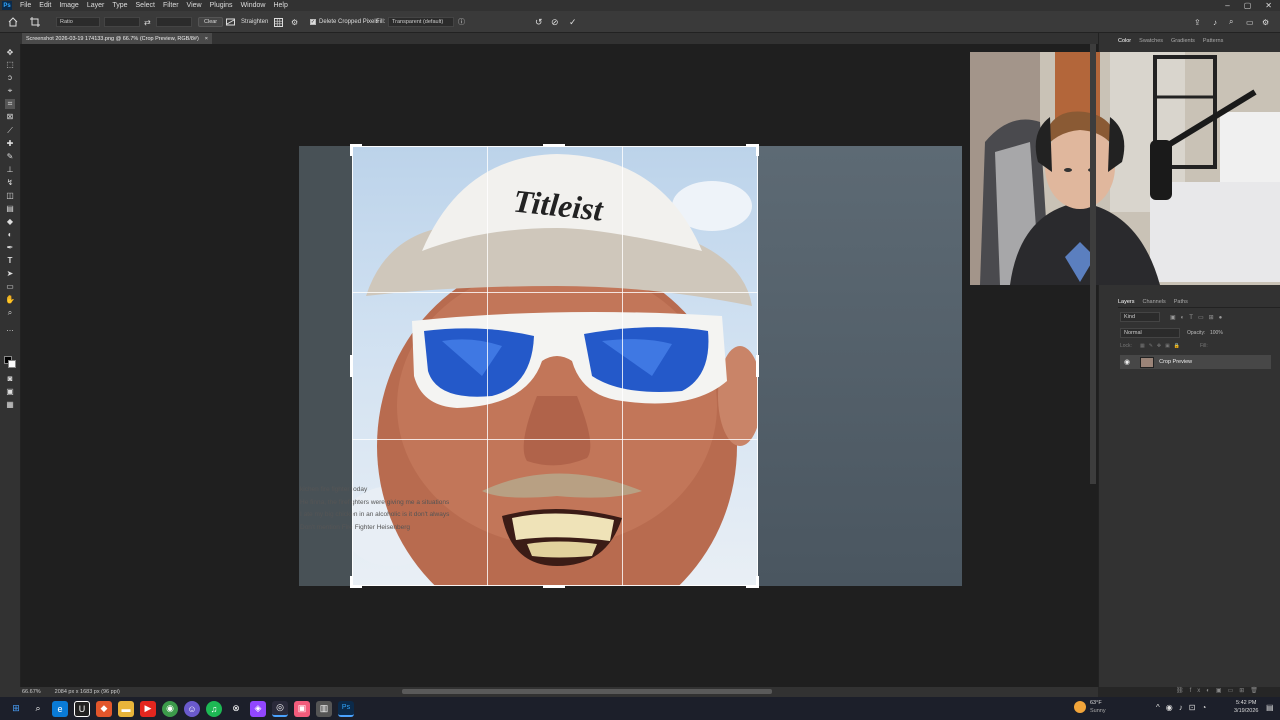 The image size is (1280, 720). I want to click on maximize-button: ▢, so click(1248, 5).